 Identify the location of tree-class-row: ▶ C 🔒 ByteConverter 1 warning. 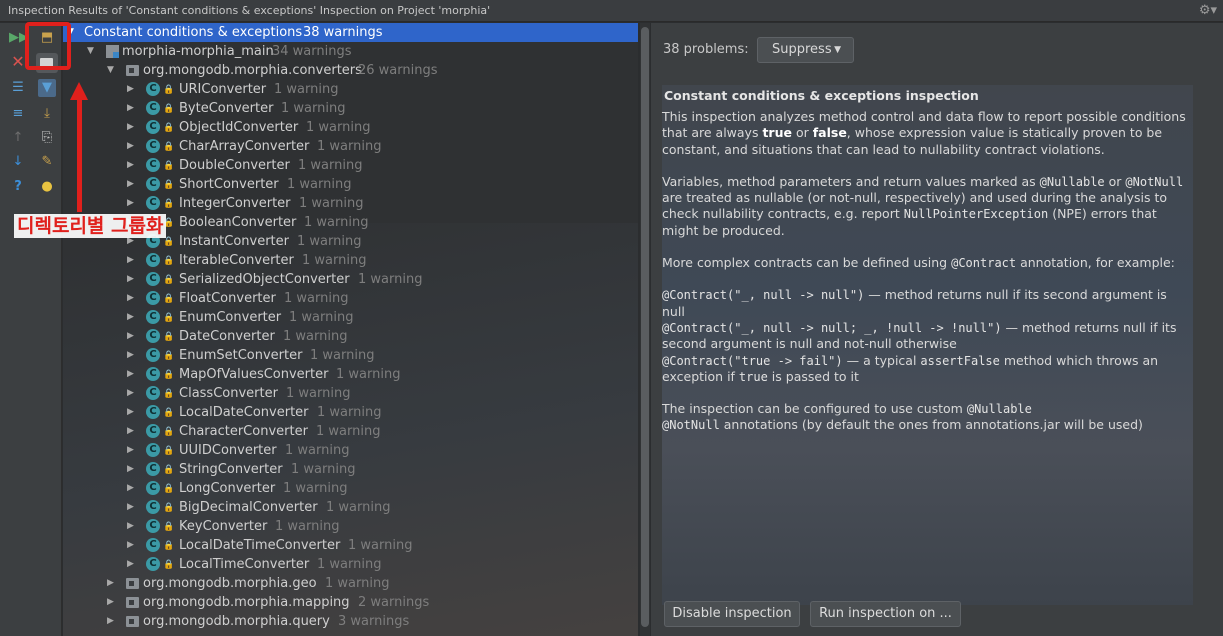
(350, 108).